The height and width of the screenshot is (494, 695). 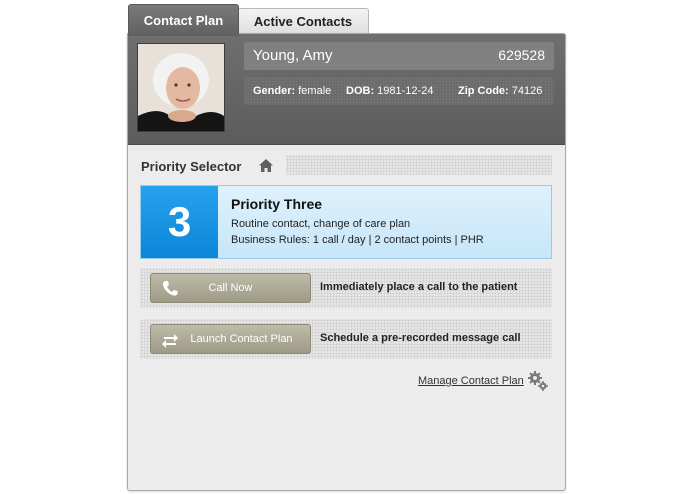 I want to click on zip-value: 74126, so click(x=527, y=91).